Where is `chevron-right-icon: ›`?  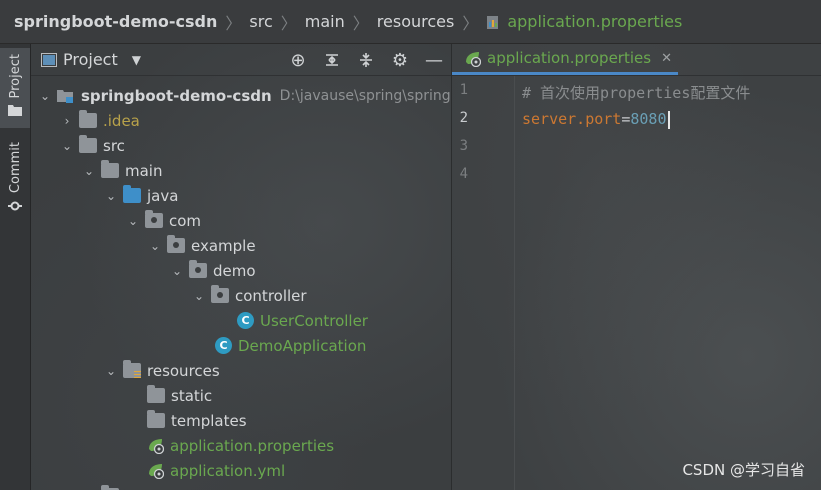
chevron-right-icon: › is located at coordinates (67, 121).